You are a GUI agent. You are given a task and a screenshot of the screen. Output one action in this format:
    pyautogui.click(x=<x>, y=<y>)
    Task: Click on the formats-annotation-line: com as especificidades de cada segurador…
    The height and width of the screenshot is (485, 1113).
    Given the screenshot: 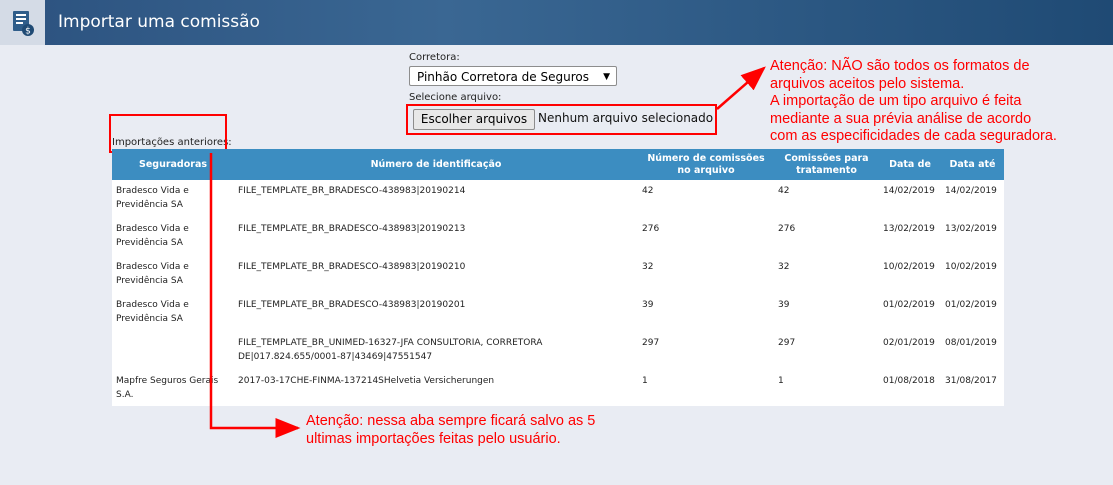 What is the action you would take?
    pyautogui.click(x=913, y=136)
    